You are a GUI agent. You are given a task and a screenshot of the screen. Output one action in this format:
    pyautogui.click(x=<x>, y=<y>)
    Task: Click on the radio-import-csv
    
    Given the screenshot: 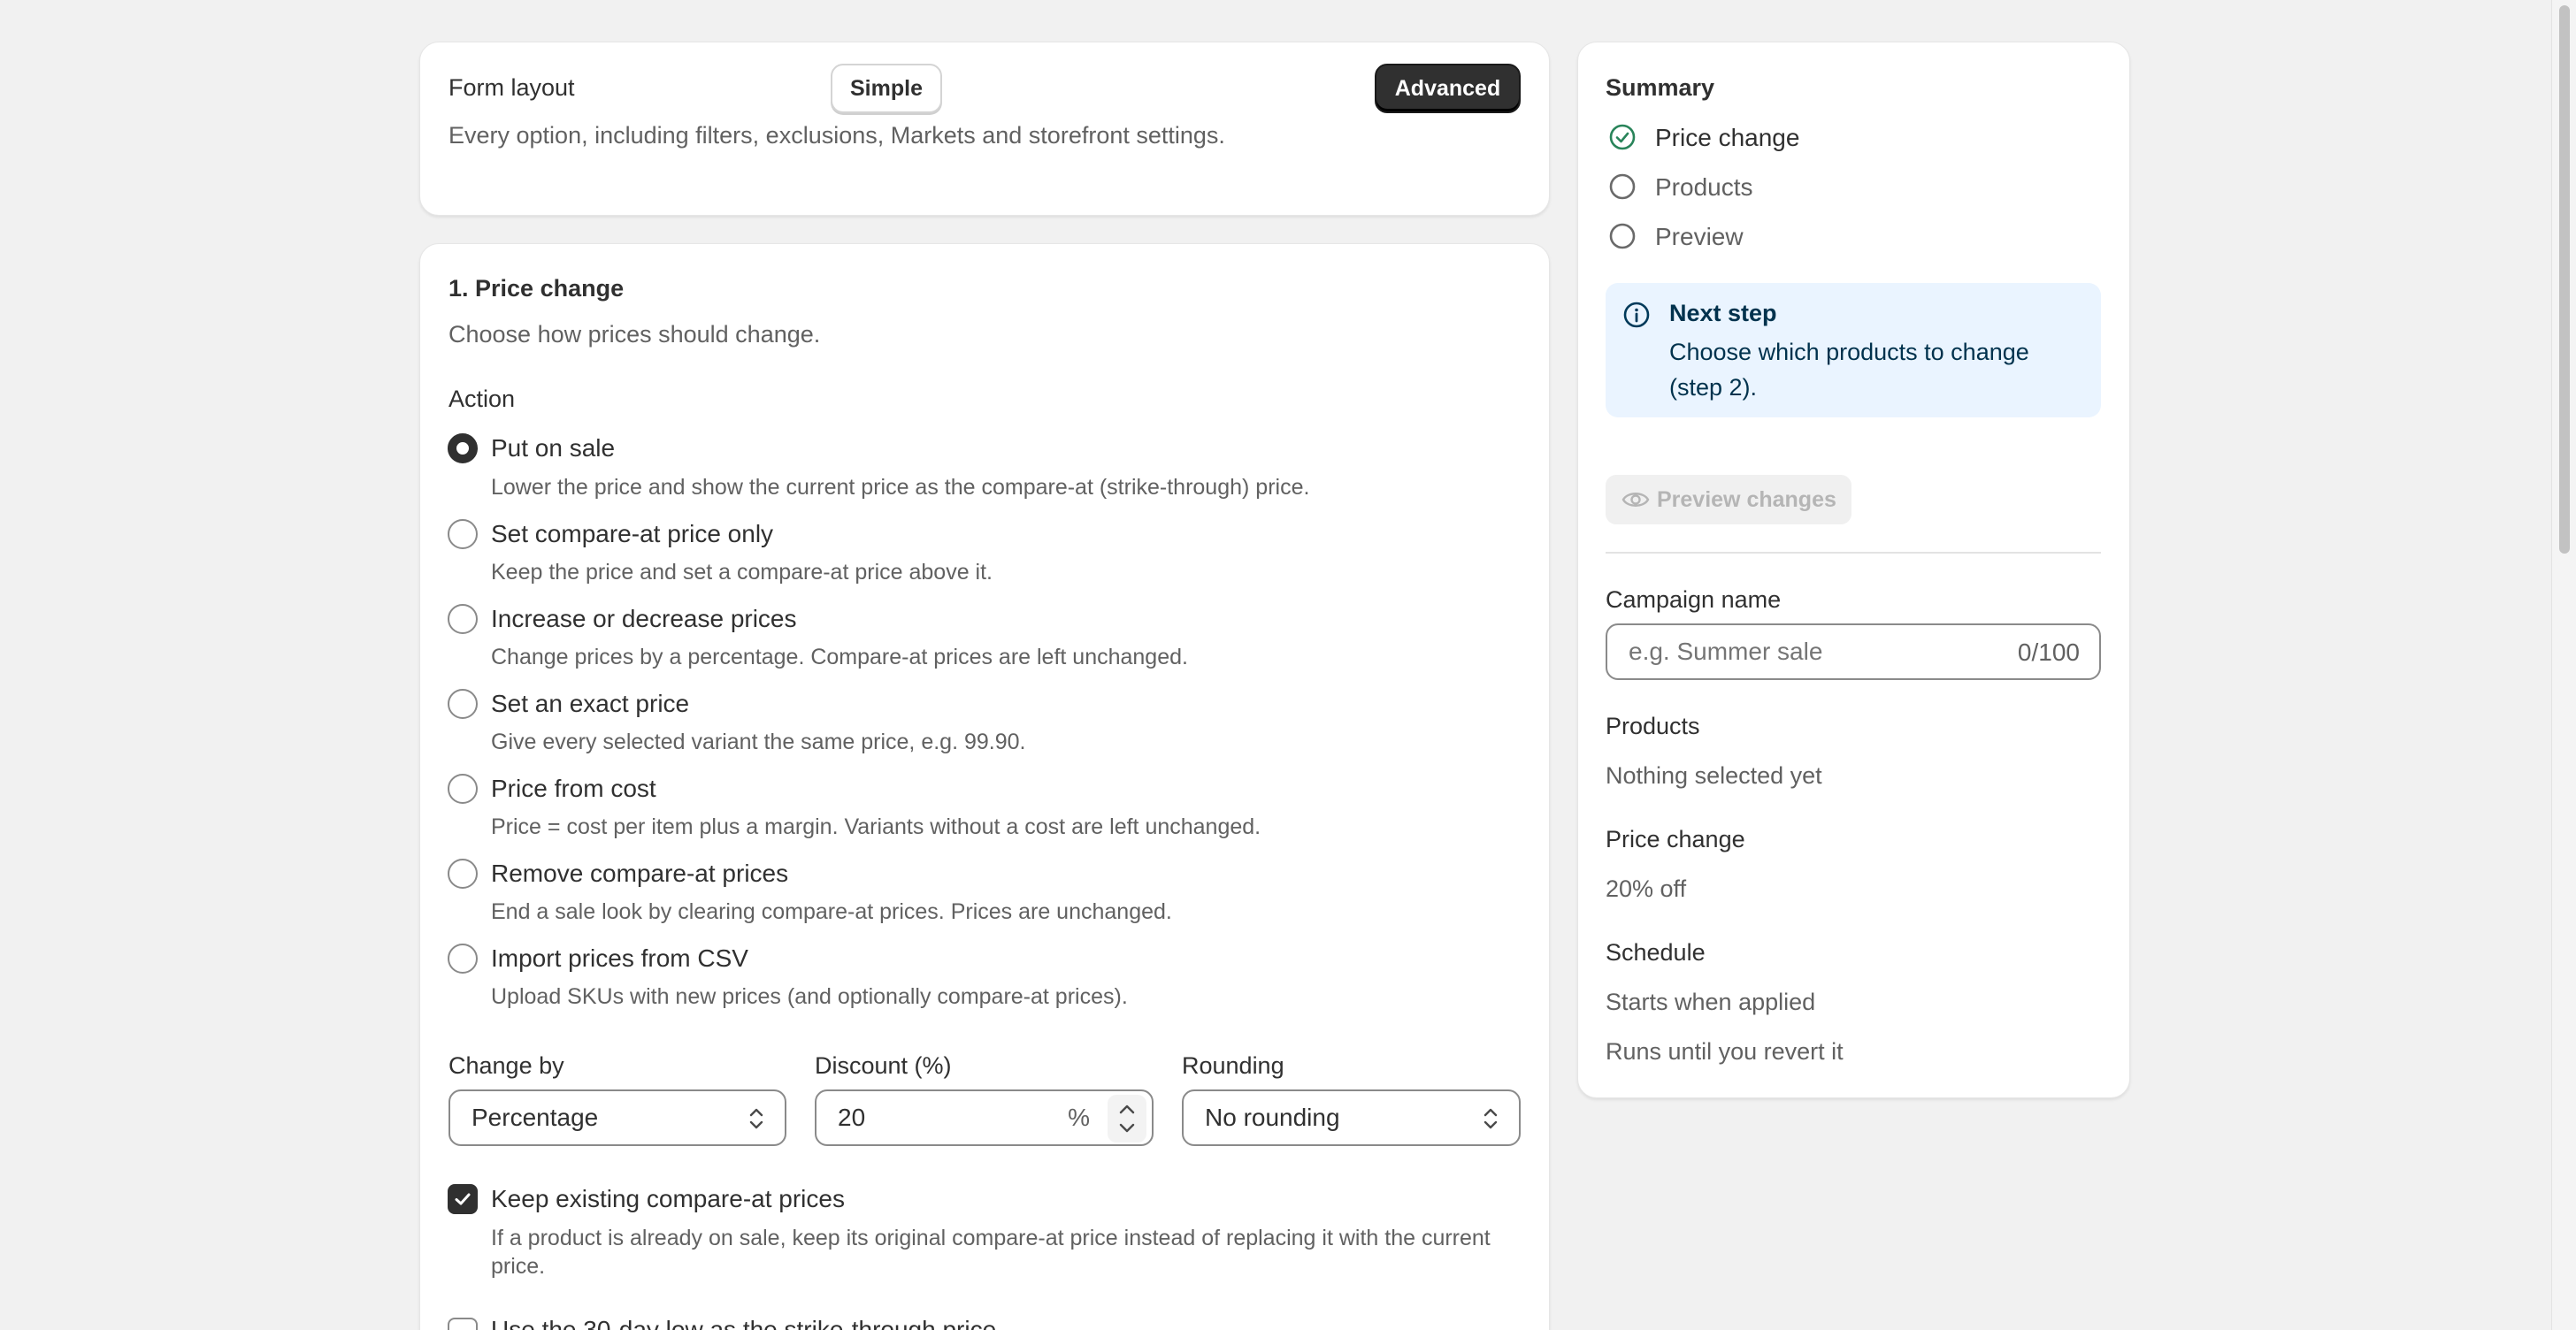 What is the action you would take?
    pyautogui.click(x=463, y=959)
    